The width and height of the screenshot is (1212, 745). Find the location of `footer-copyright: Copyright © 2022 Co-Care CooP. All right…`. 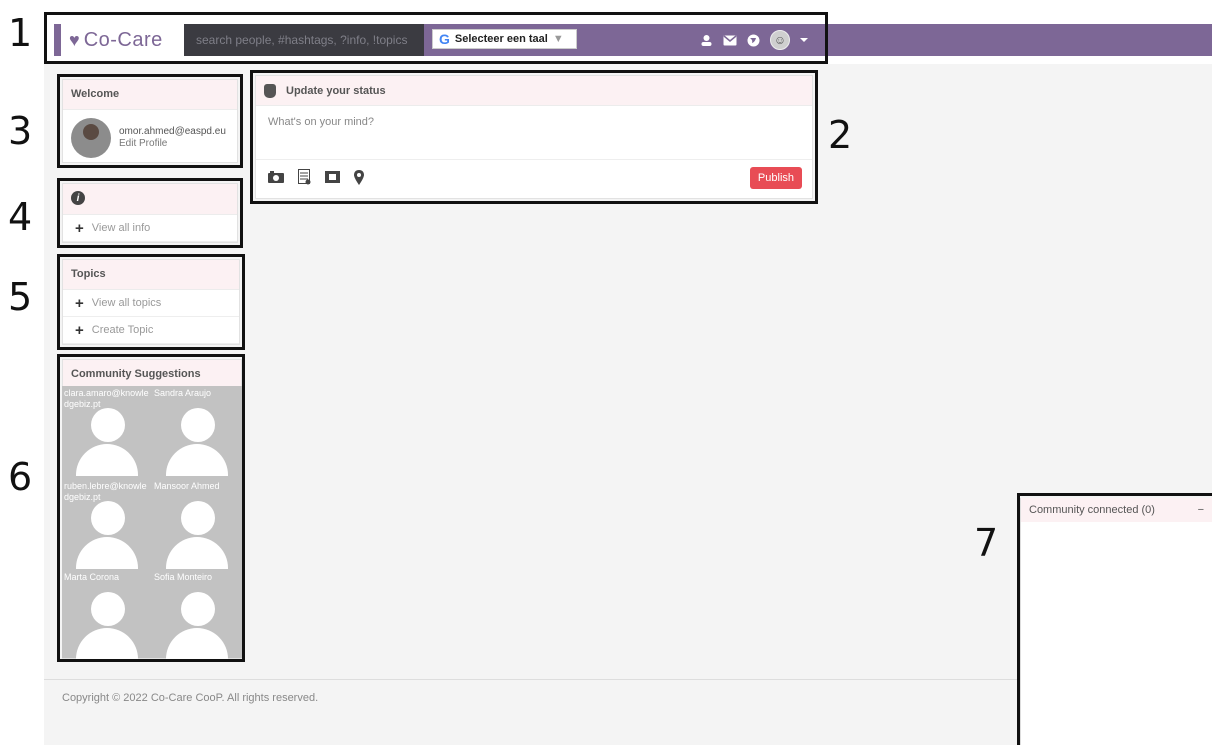

footer-copyright: Copyright © 2022 Co-Care CooP. All right… is located at coordinates (190, 698).